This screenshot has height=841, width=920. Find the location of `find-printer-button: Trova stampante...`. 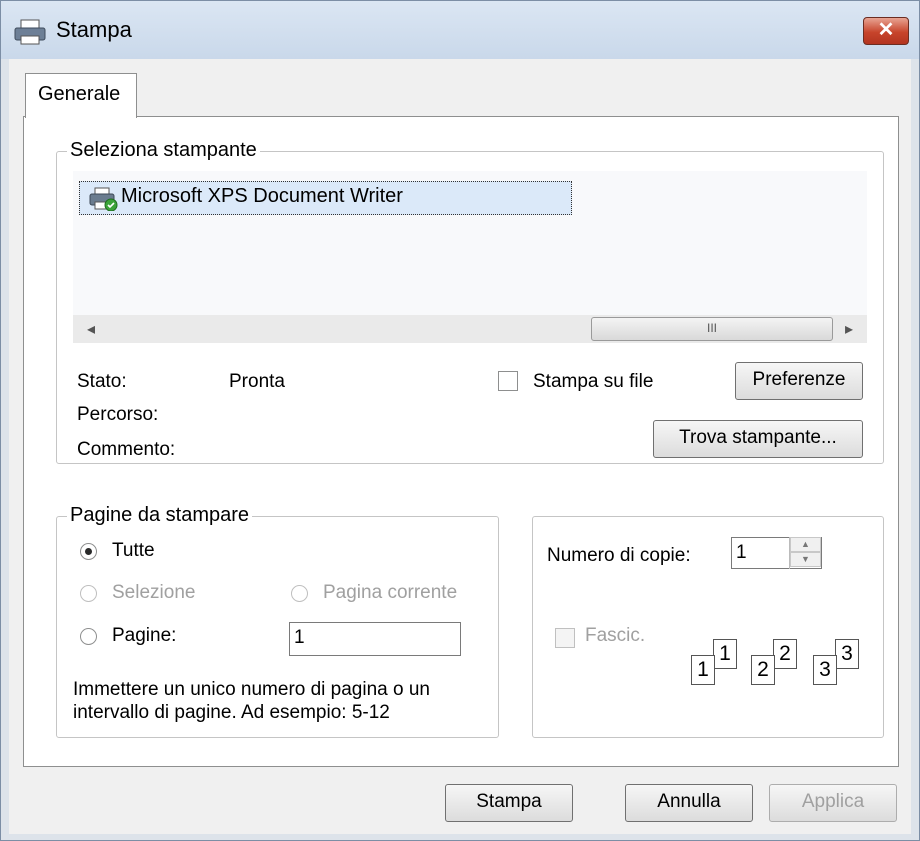

find-printer-button: Trova stampante... is located at coordinates (758, 439).